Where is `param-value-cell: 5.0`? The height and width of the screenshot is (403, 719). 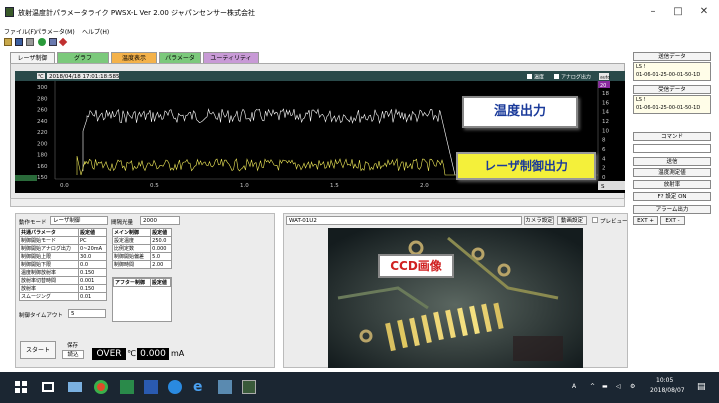
param-value-cell: 5.0 is located at coordinates (161, 256).